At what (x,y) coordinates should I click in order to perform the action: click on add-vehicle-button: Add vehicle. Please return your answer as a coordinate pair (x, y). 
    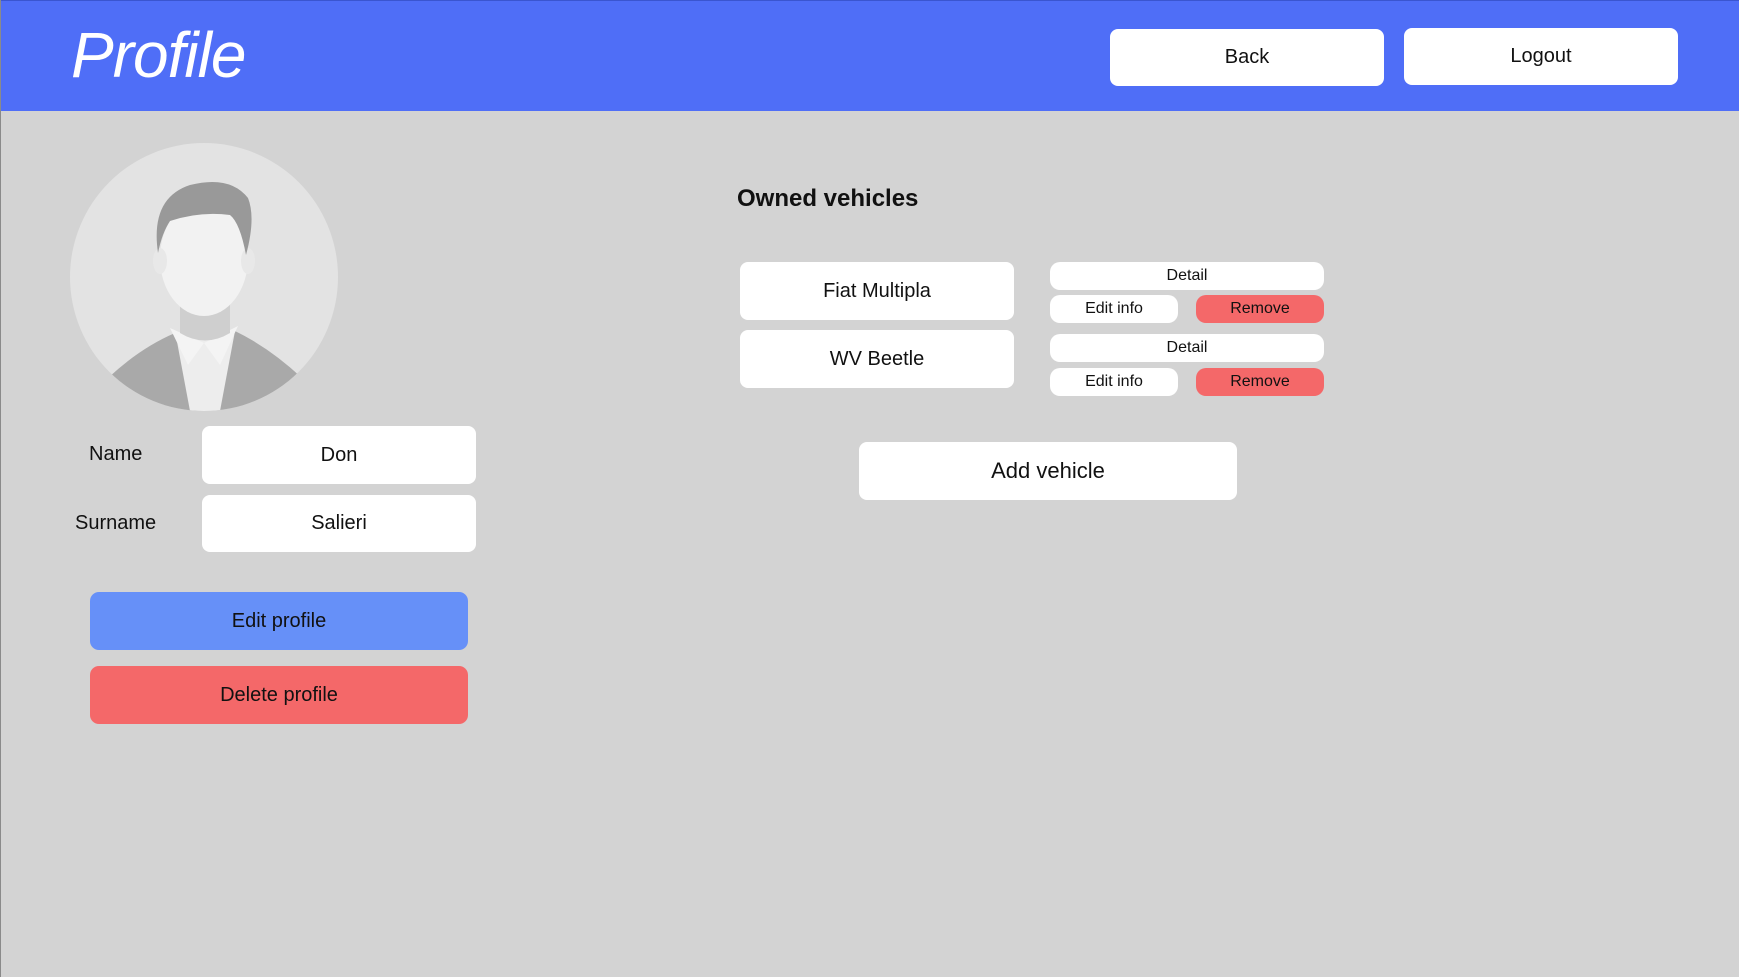
    Looking at the image, I should click on (1048, 471).